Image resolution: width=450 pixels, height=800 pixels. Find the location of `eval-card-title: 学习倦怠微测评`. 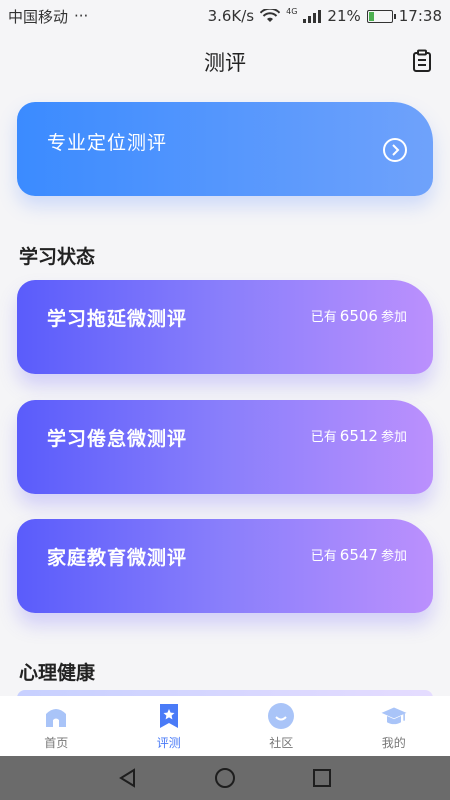

eval-card-title: 学习倦怠微测评 is located at coordinates (117, 439).